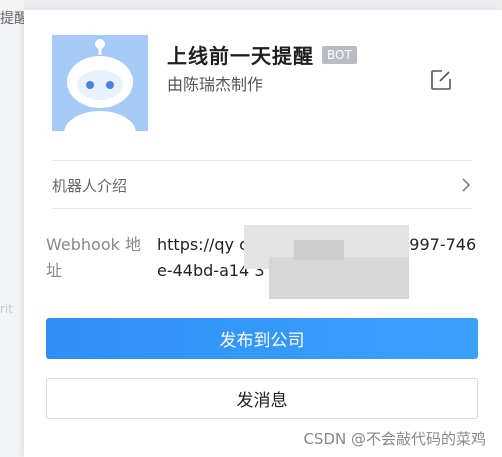 This screenshot has height=457, width=502. I want to click on robot-avatar-icon, so click(100, 83).